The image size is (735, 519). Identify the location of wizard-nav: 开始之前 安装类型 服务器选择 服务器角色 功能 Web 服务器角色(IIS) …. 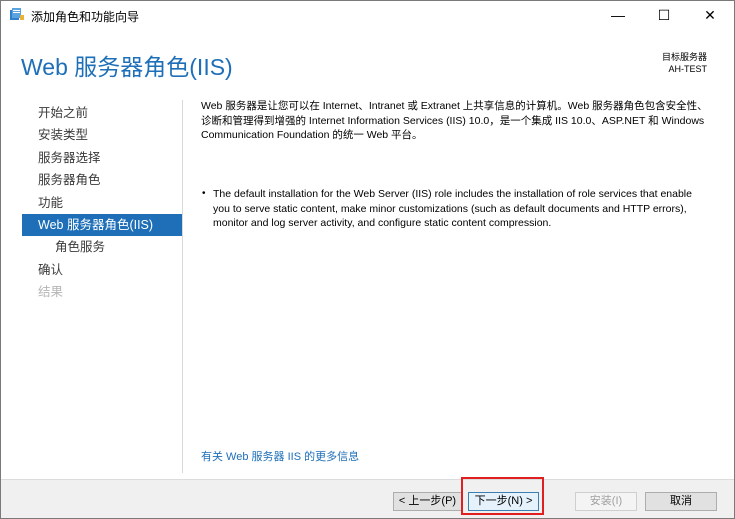
(102, 203).